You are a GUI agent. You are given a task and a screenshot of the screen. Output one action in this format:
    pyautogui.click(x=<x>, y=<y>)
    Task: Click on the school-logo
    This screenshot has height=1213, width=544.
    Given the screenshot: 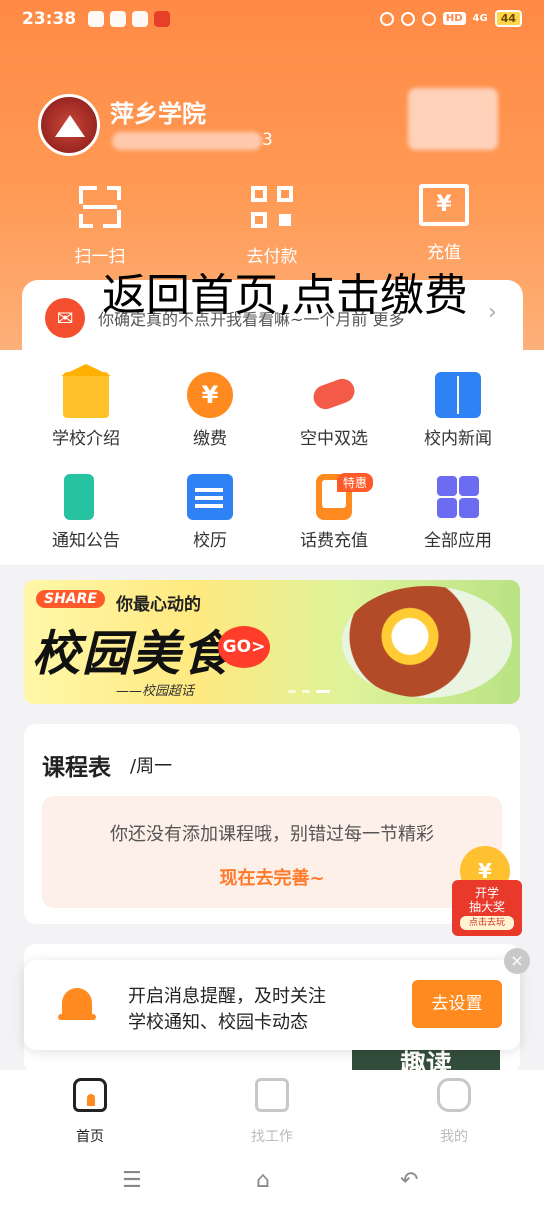 What is the action you would take?
    pyautogui.click(x=69, y=125)
    